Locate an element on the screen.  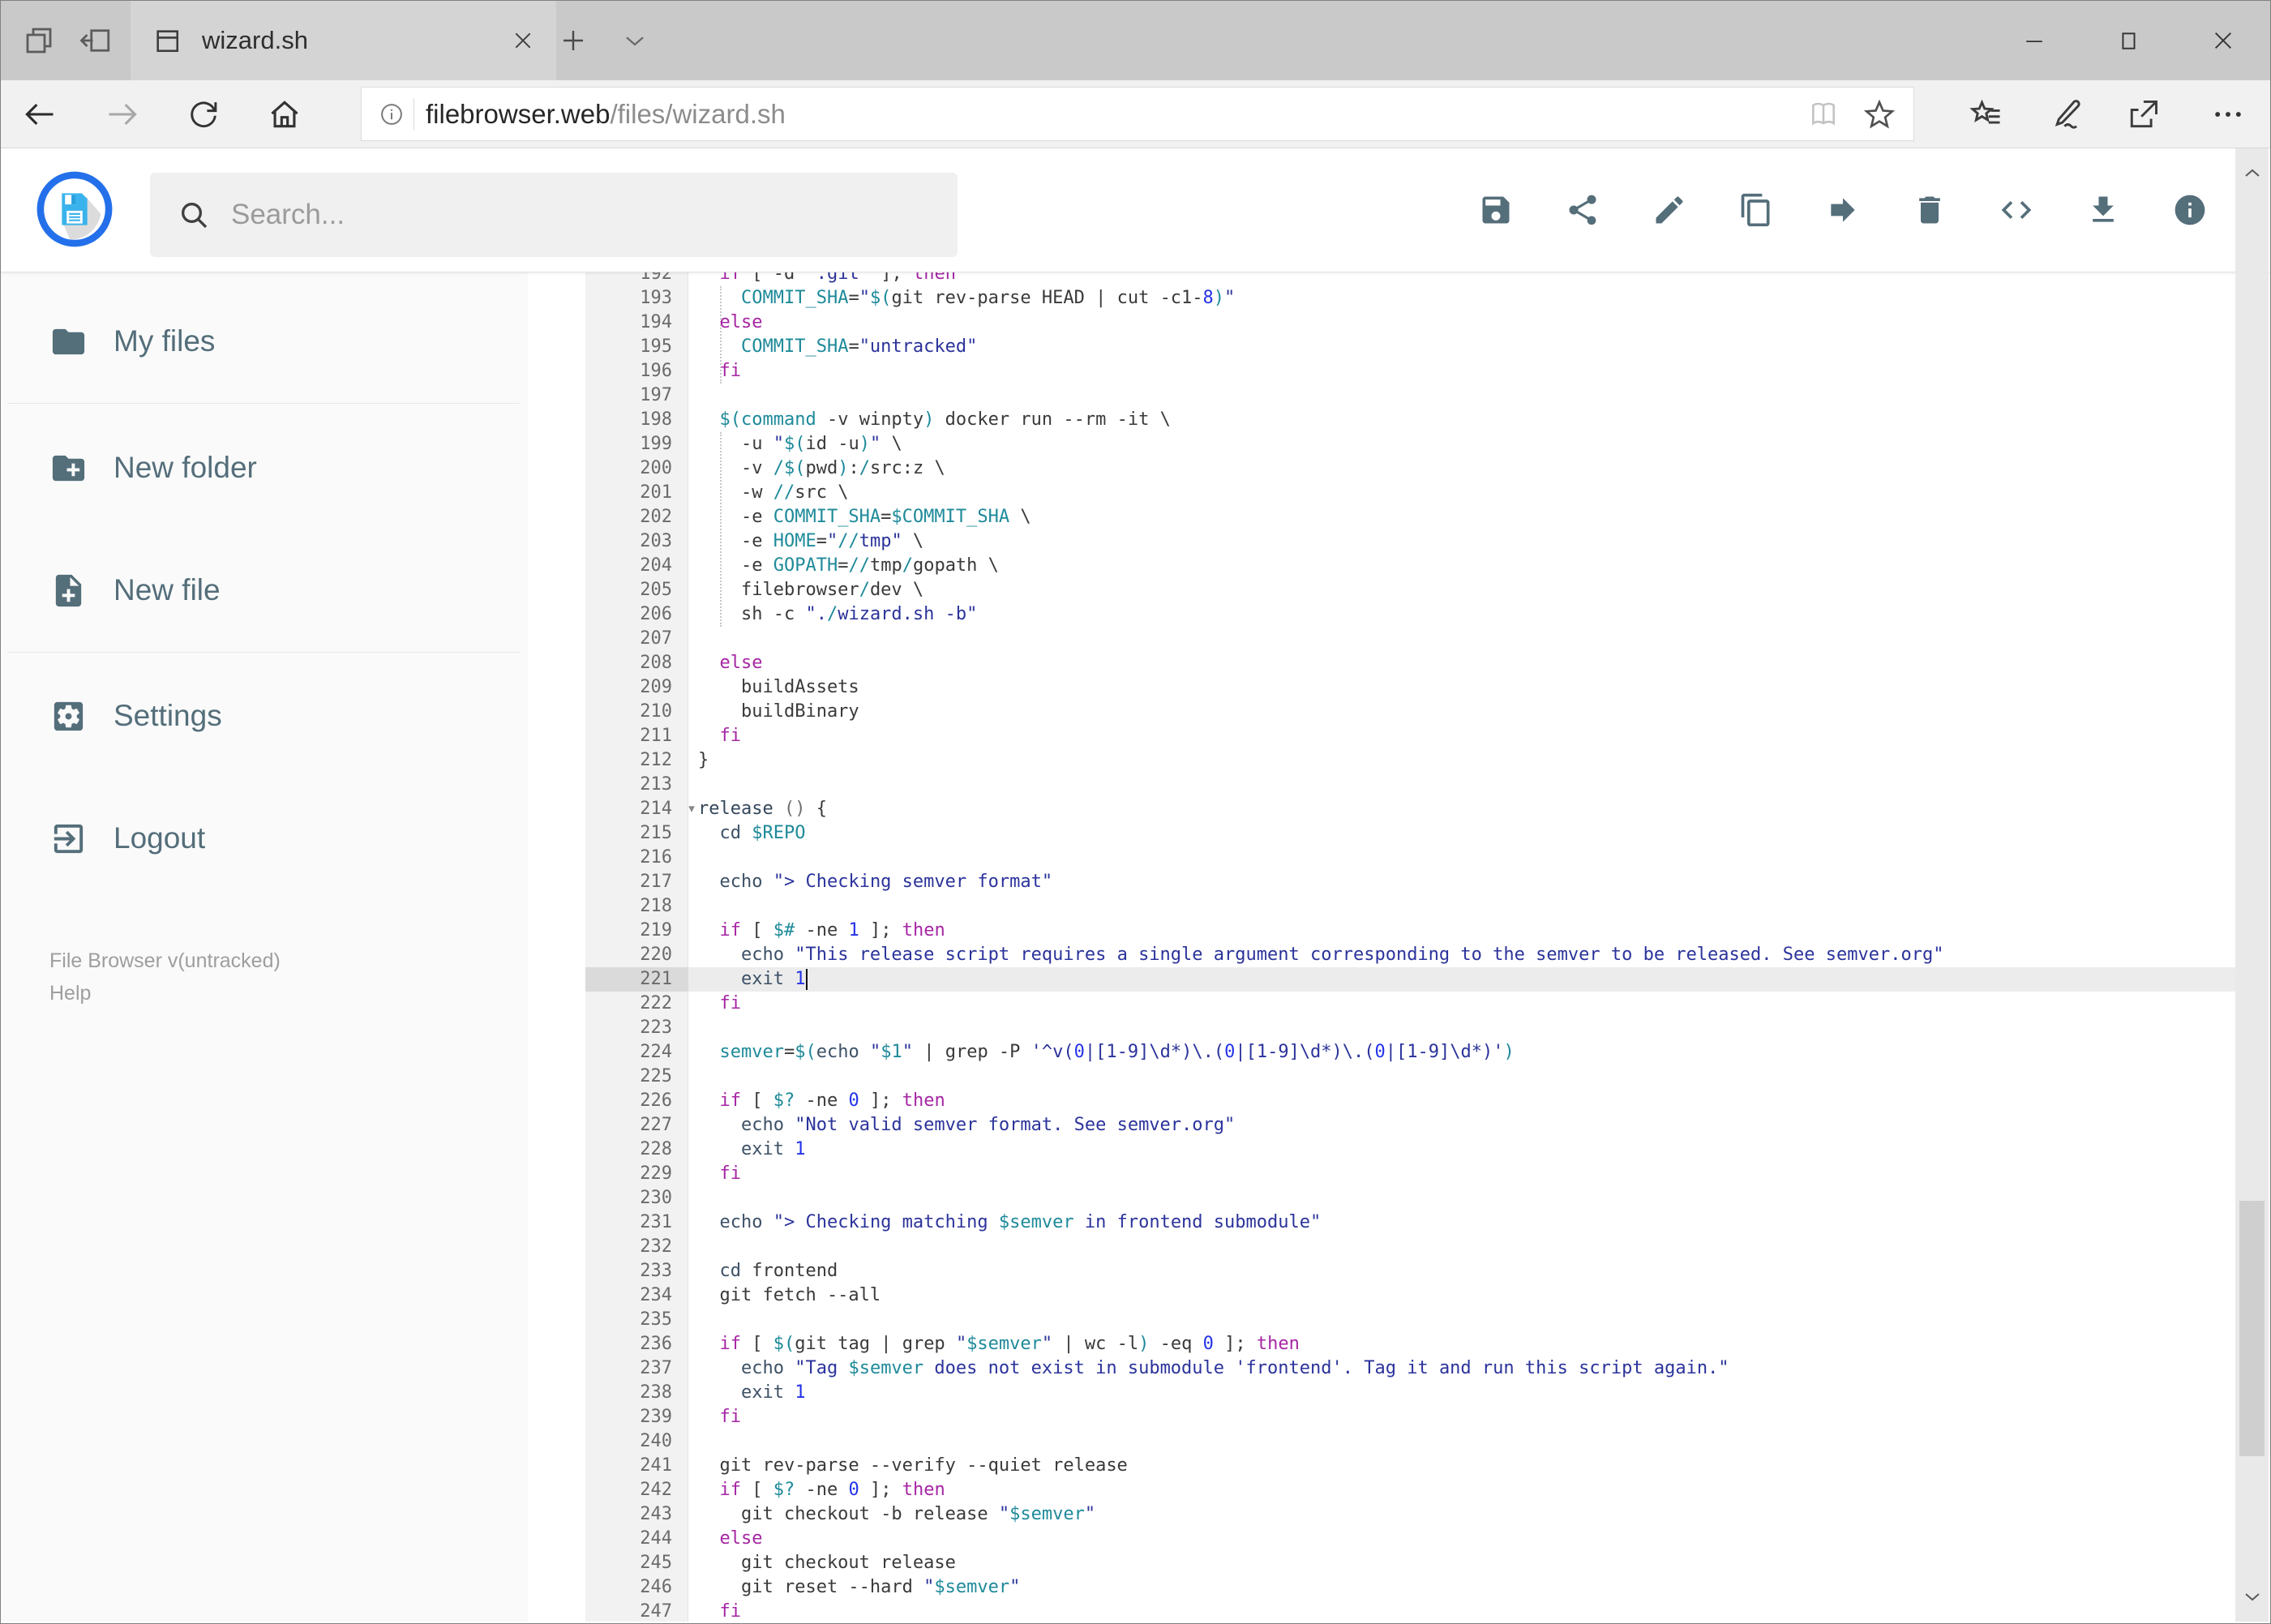
sidebar-item-label: My files is located at coordinates (165, 341).